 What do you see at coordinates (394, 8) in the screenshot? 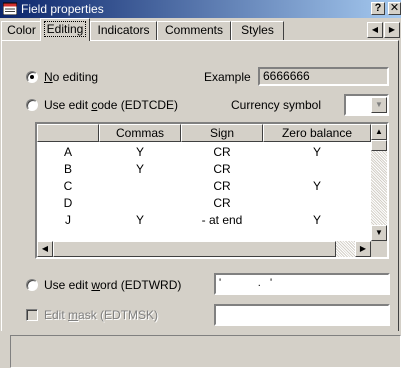
I see `close-button: ✕` at bounding box center [394, 8].